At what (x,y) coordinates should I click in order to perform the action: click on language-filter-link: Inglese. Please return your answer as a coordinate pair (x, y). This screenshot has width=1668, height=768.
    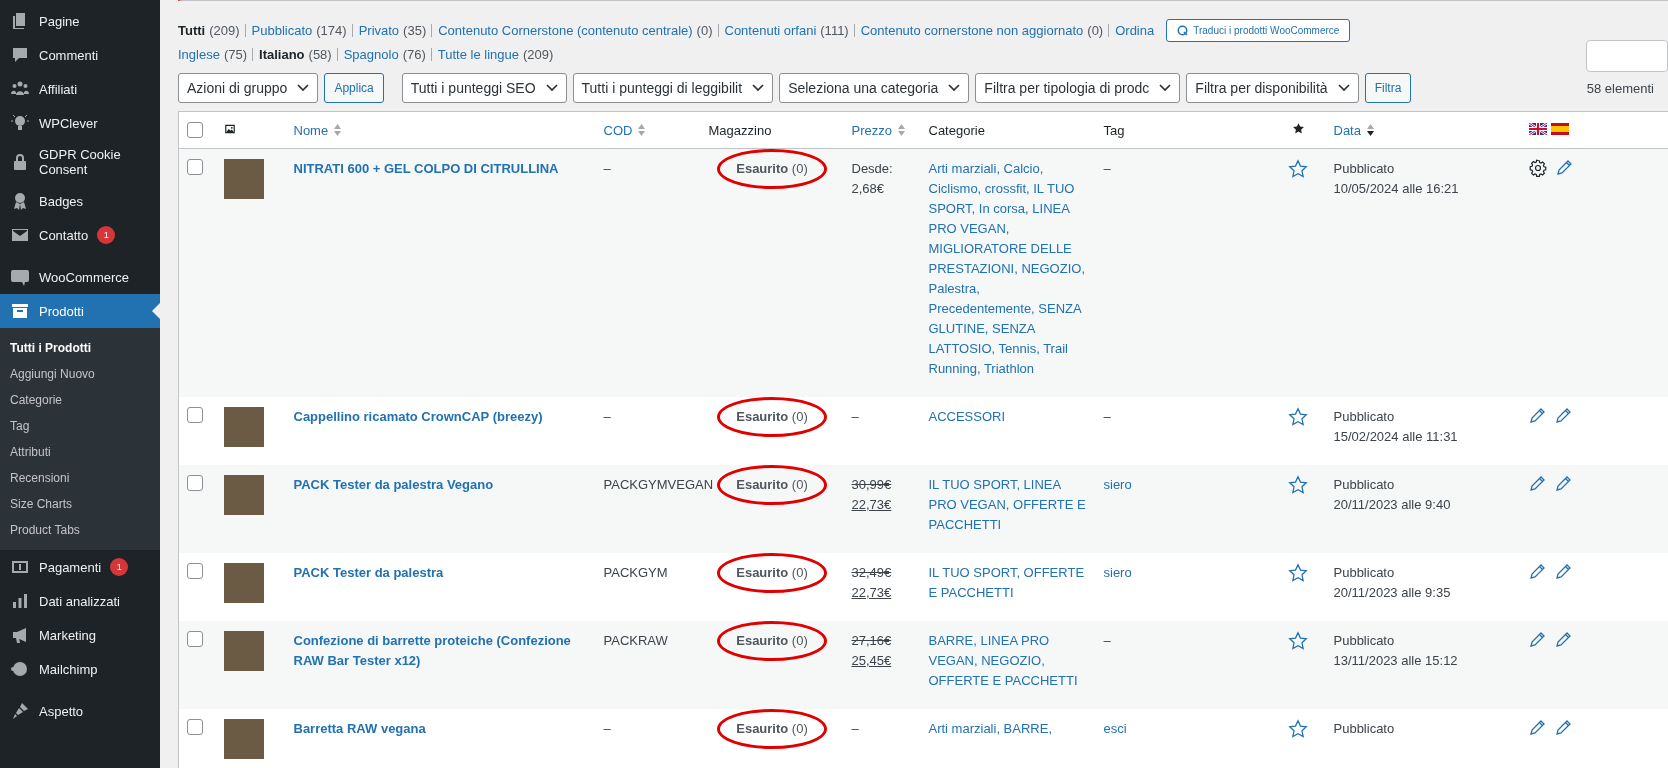
    Looking at the image, I should click on (199, 54).